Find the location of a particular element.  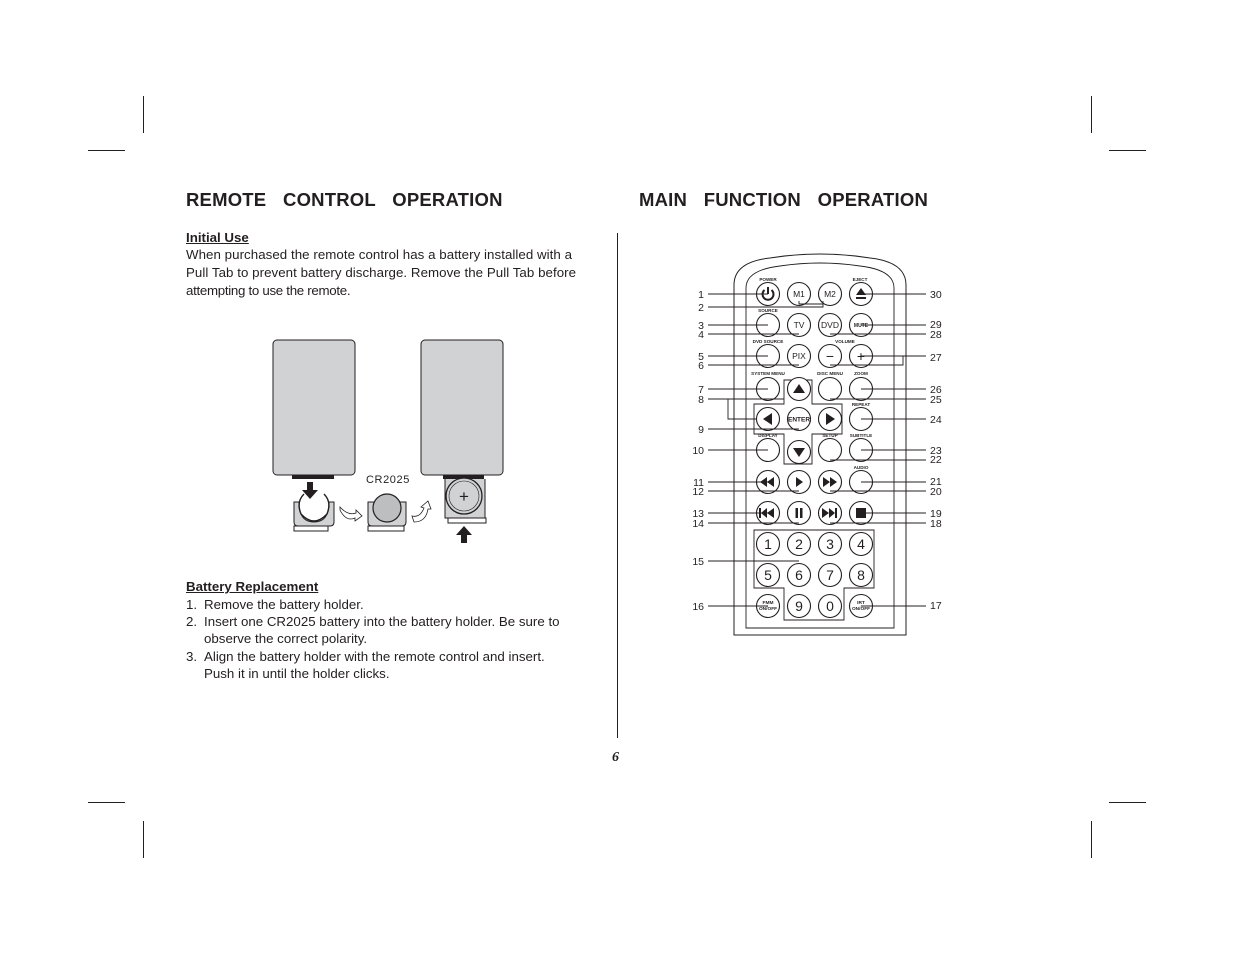

disc-menu-button is located at coordinates (830, 389).